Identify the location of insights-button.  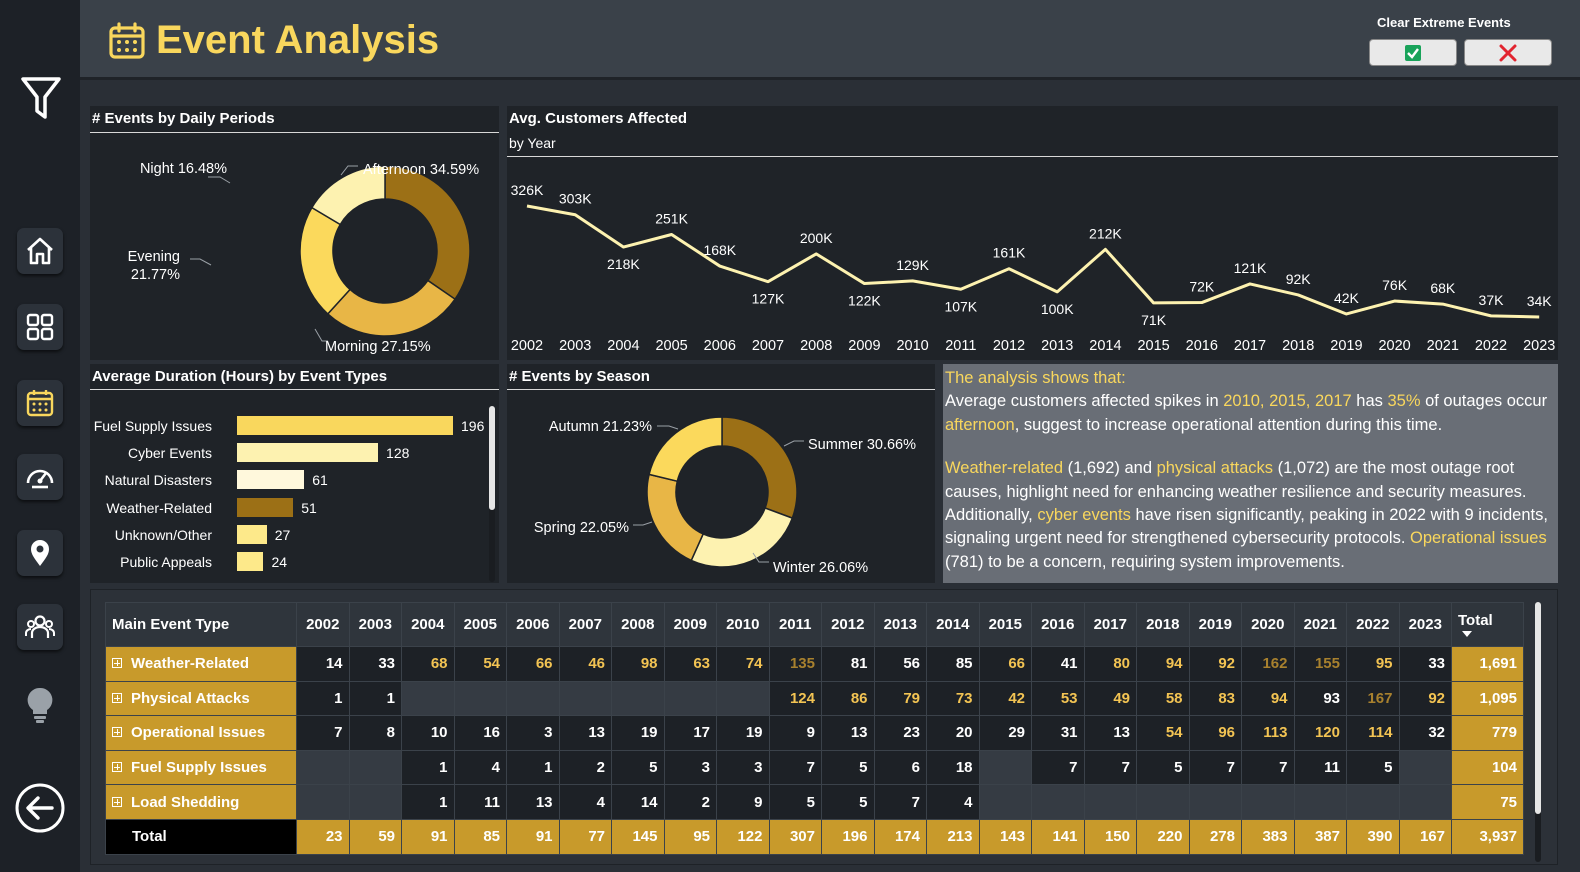
(40, 706).